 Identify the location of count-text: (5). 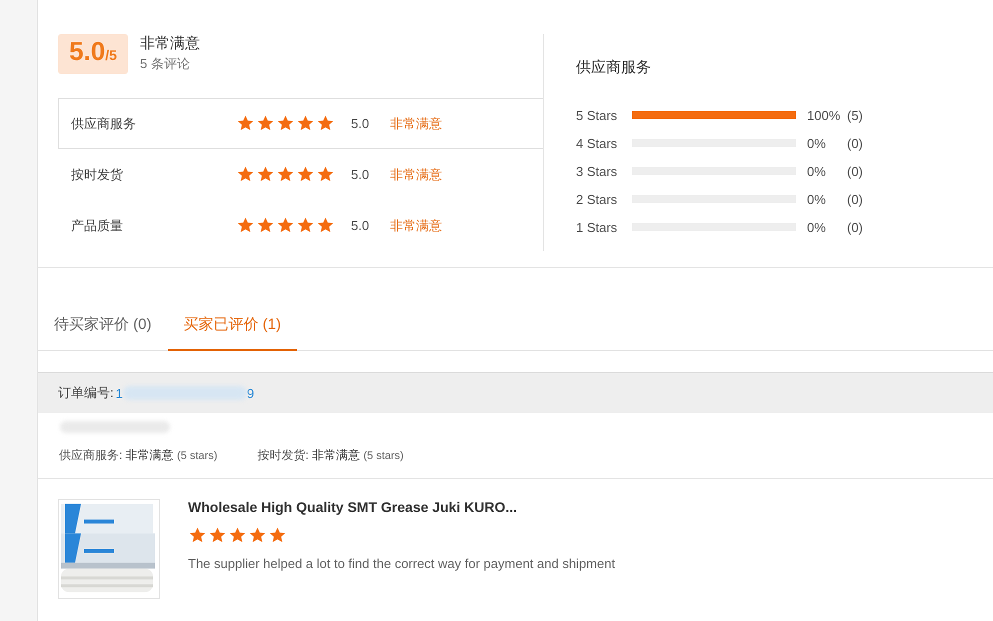
(855, 115).